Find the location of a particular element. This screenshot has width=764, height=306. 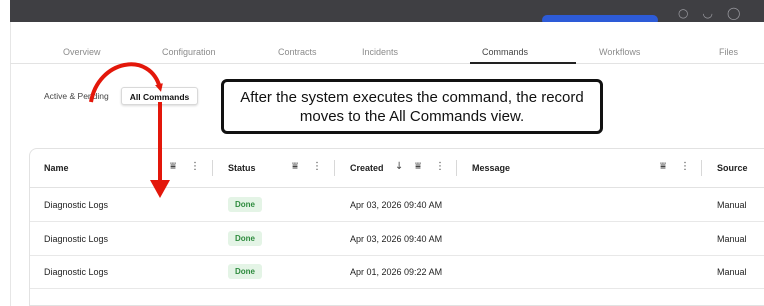

tab-commands: Commands is located at coordinates (505, 52).